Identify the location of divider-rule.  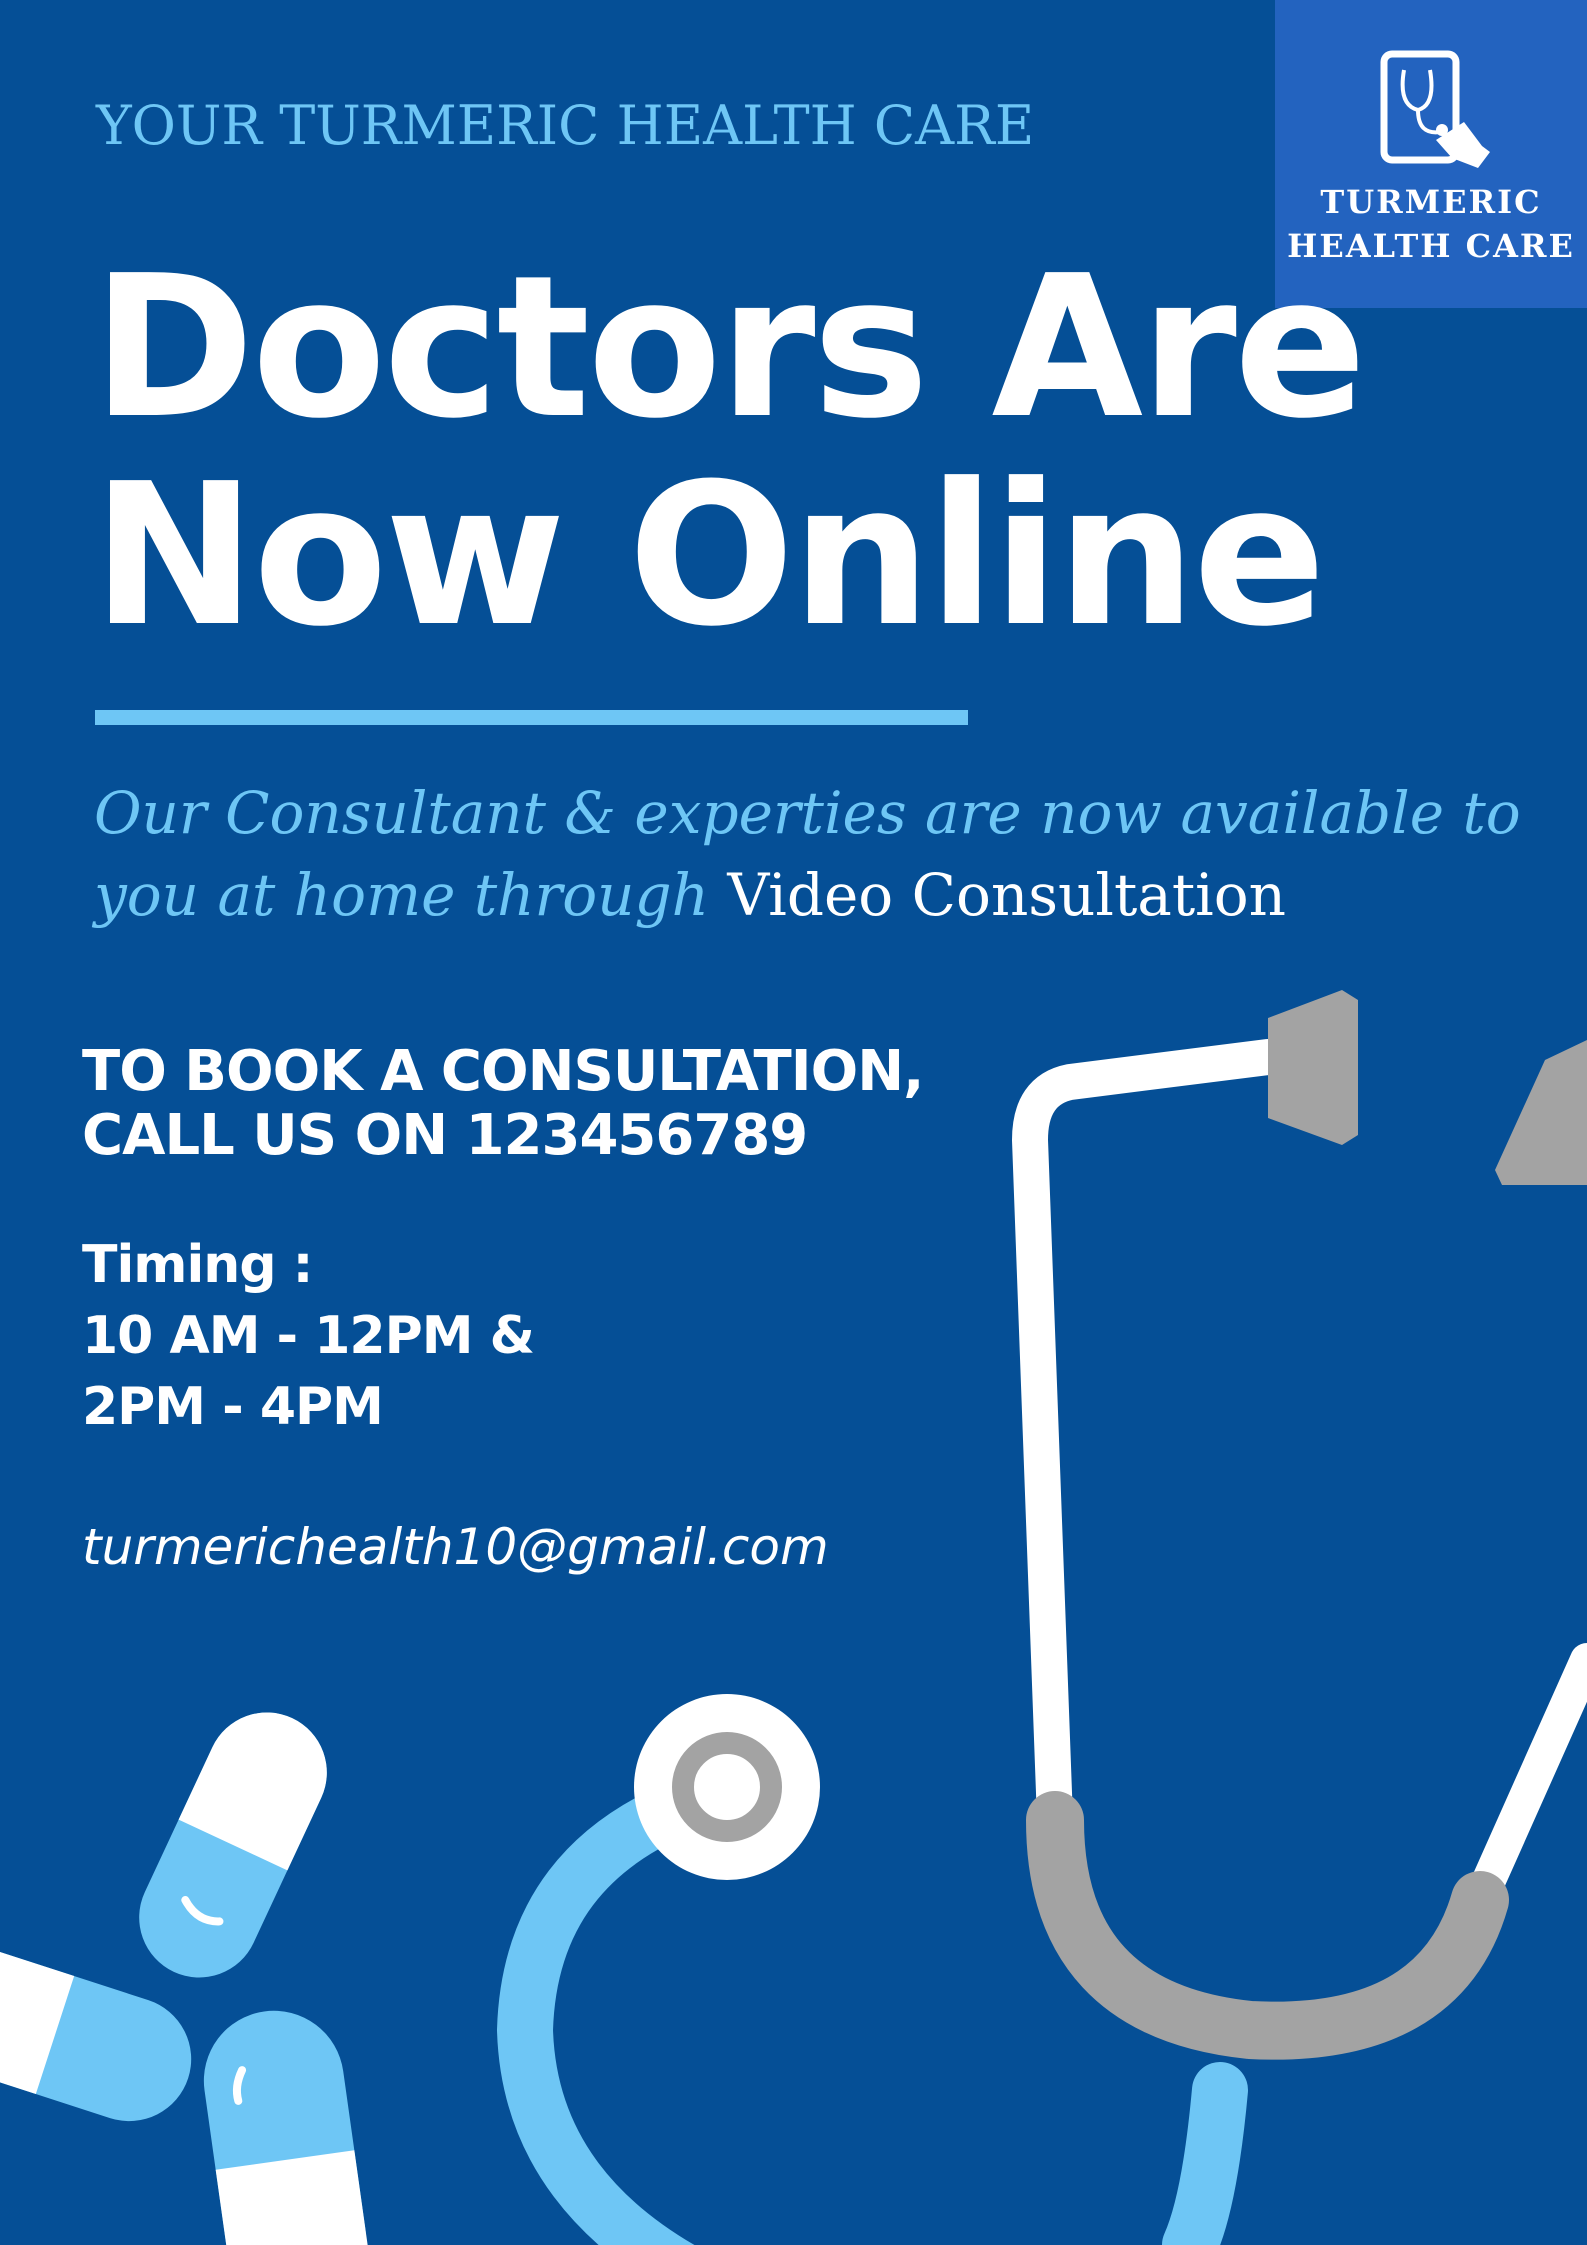
(531, 717).